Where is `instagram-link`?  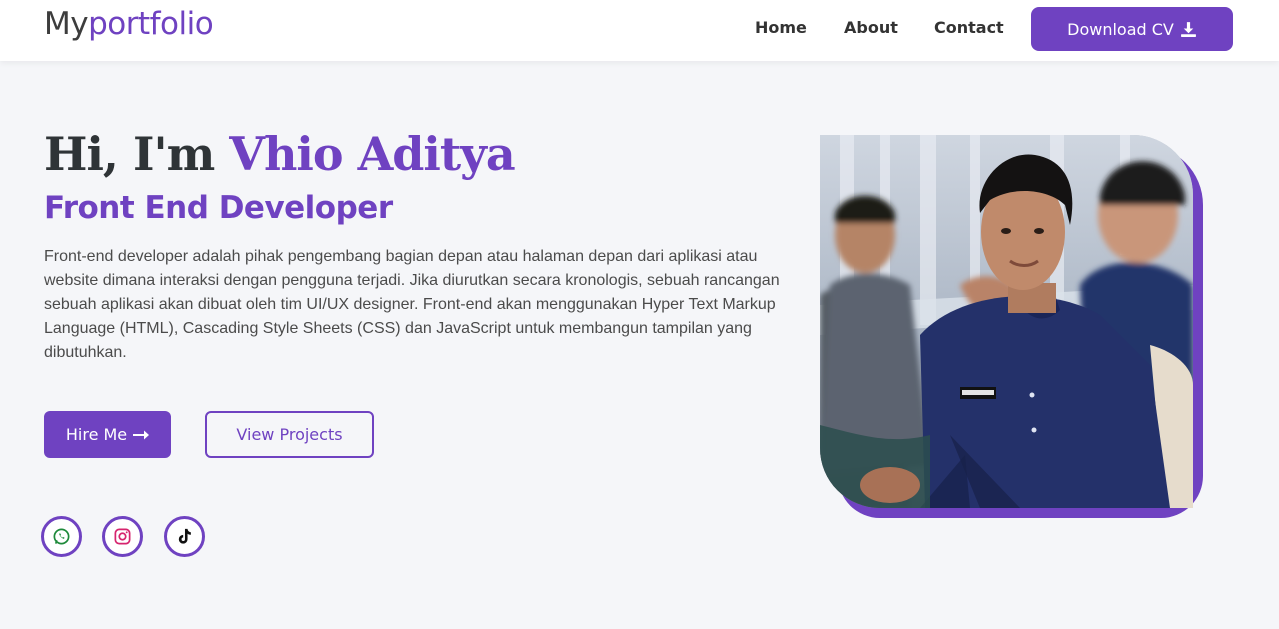 instagram-link is located at coordinates (122, 536).